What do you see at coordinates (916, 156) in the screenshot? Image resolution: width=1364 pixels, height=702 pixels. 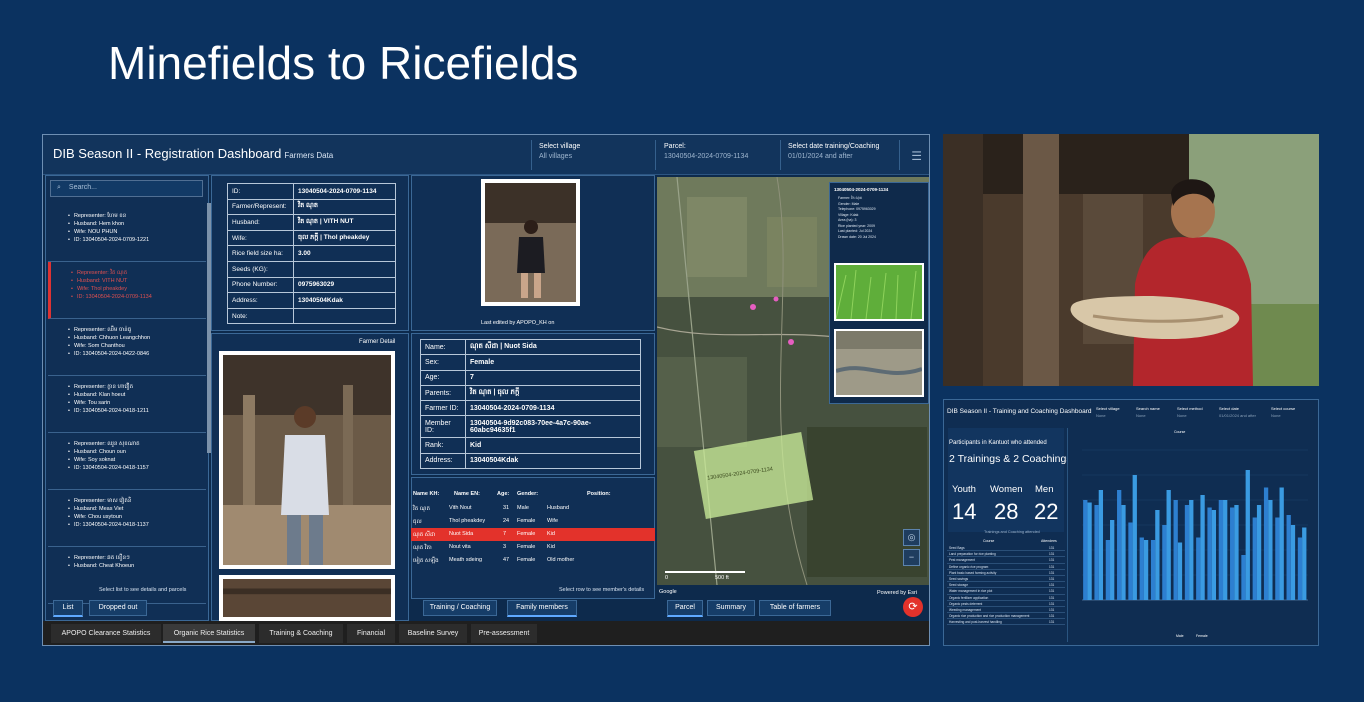 I see `menu-icon: ☰` at bounding box center [916, 156].